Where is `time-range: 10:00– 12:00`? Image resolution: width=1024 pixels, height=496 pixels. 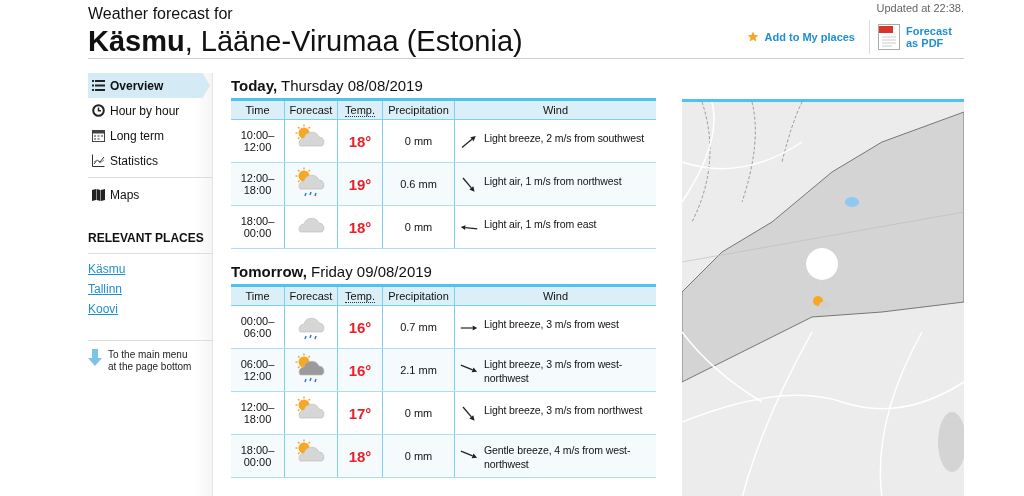
time-range: 10:00– 12:00 is located at coordinates (257, 141).